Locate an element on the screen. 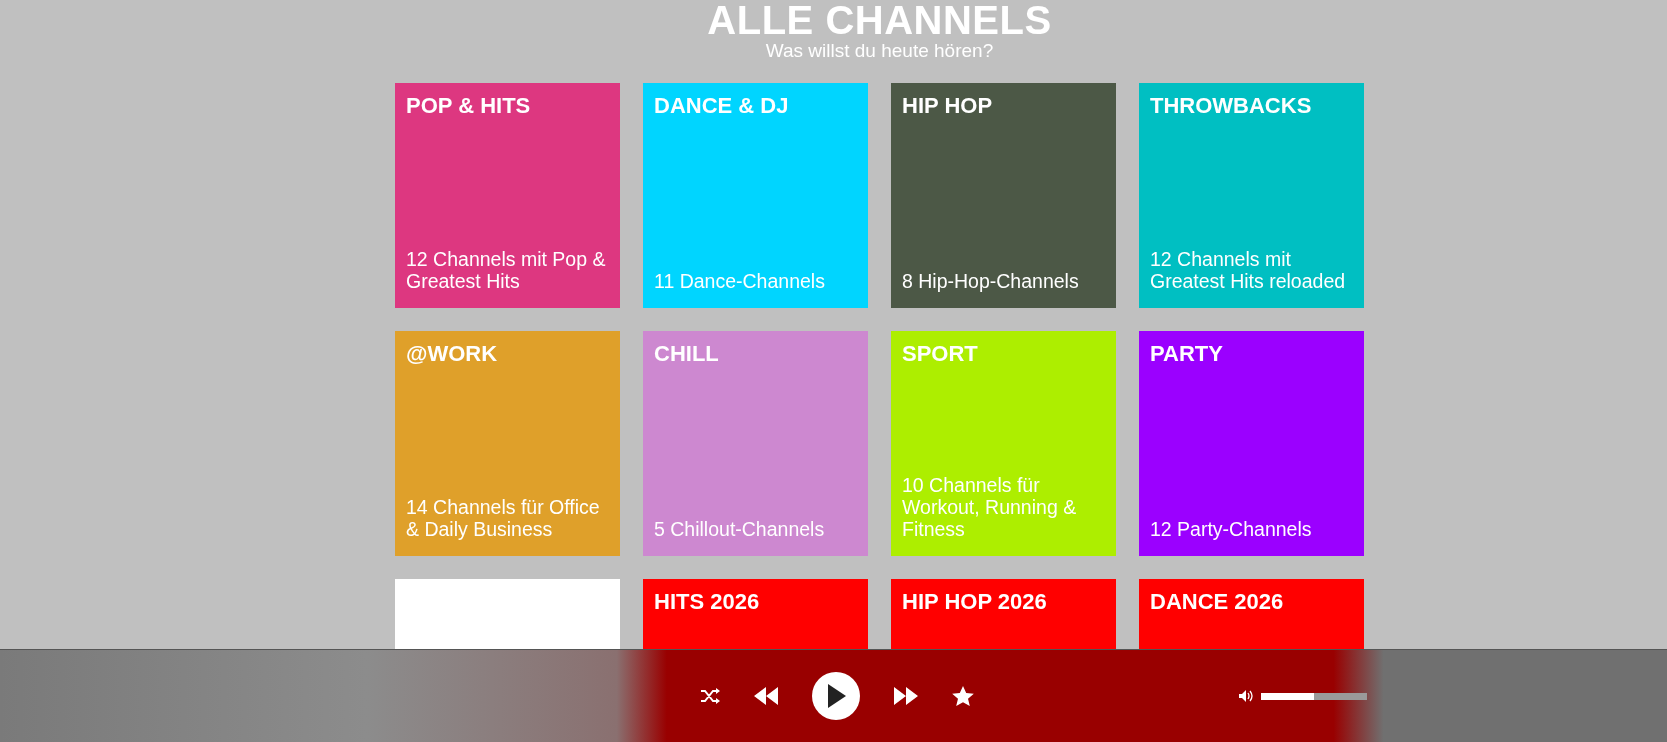  channel-tile: CHILL 5 Chillout-Channels is located at coordinates (755, 443).